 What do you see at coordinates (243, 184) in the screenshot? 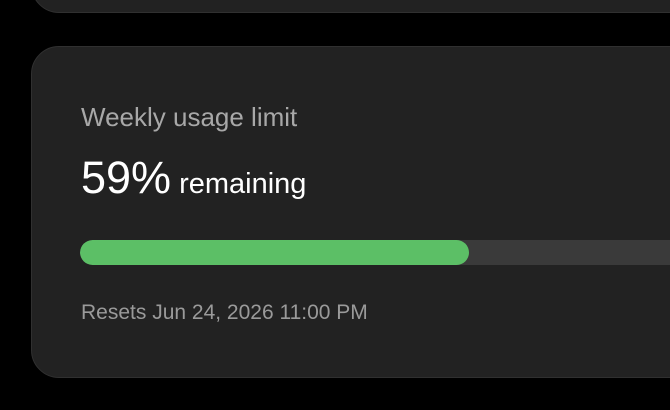
I see `remaining-label: remaining` at bounding box center [243, 184].